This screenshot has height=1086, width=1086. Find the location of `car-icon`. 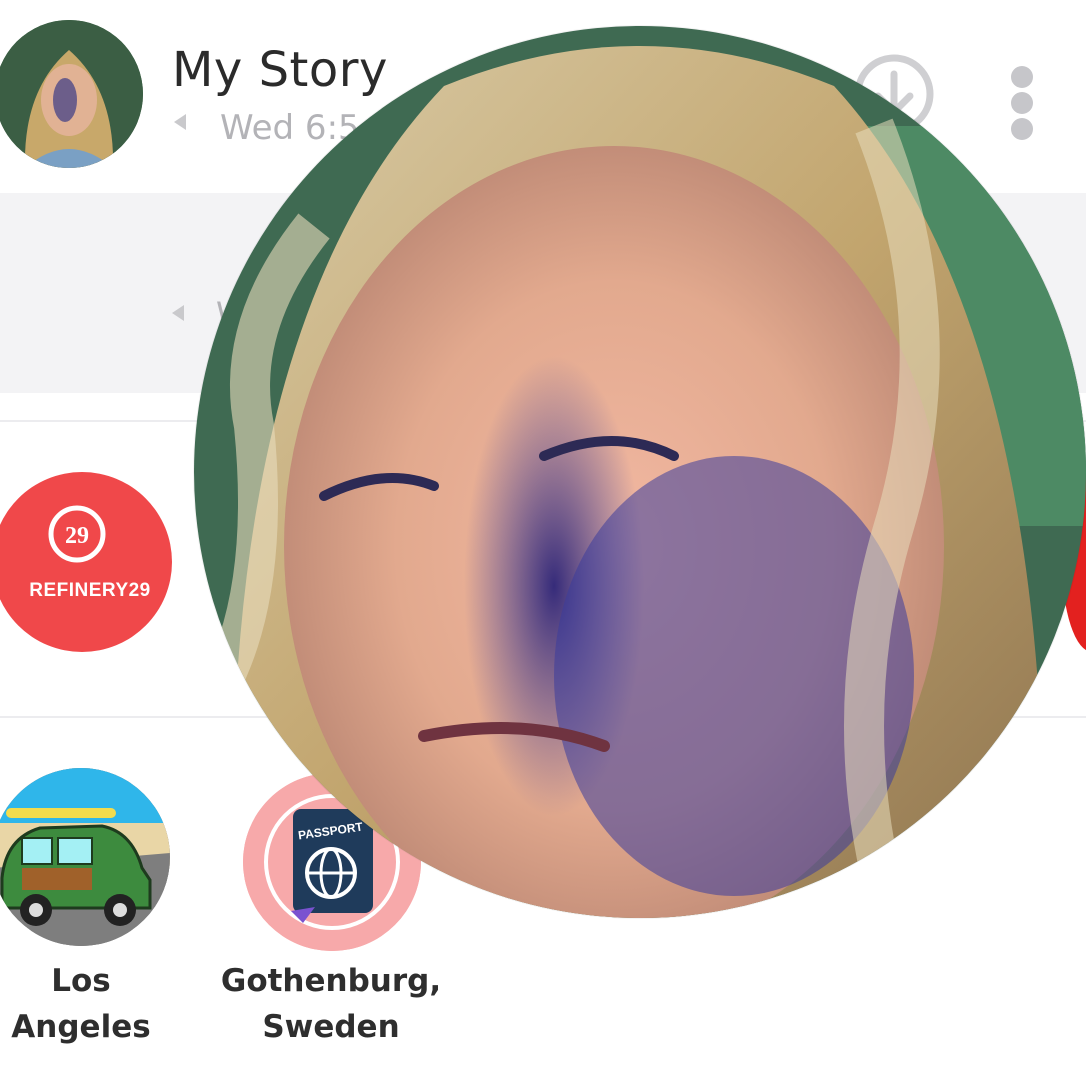

car-icon is located at coordinates (85, 857).